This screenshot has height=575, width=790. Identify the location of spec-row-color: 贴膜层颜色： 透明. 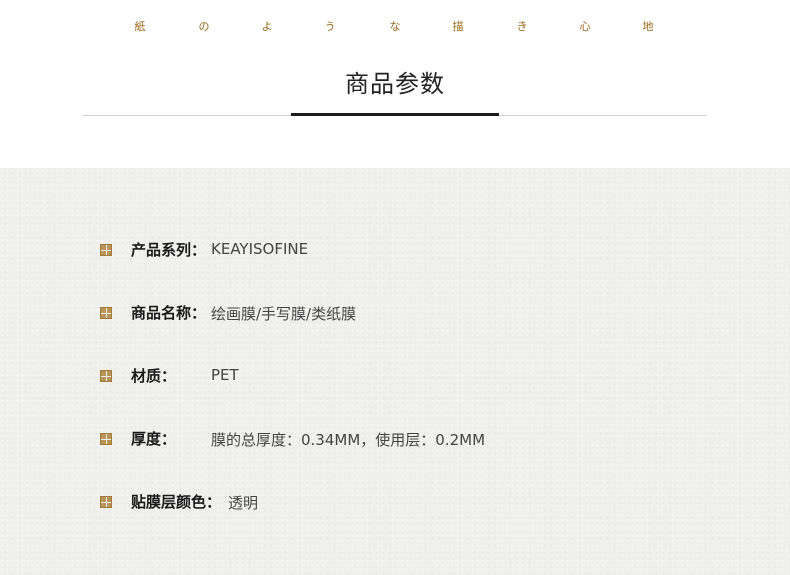
(395, 503).